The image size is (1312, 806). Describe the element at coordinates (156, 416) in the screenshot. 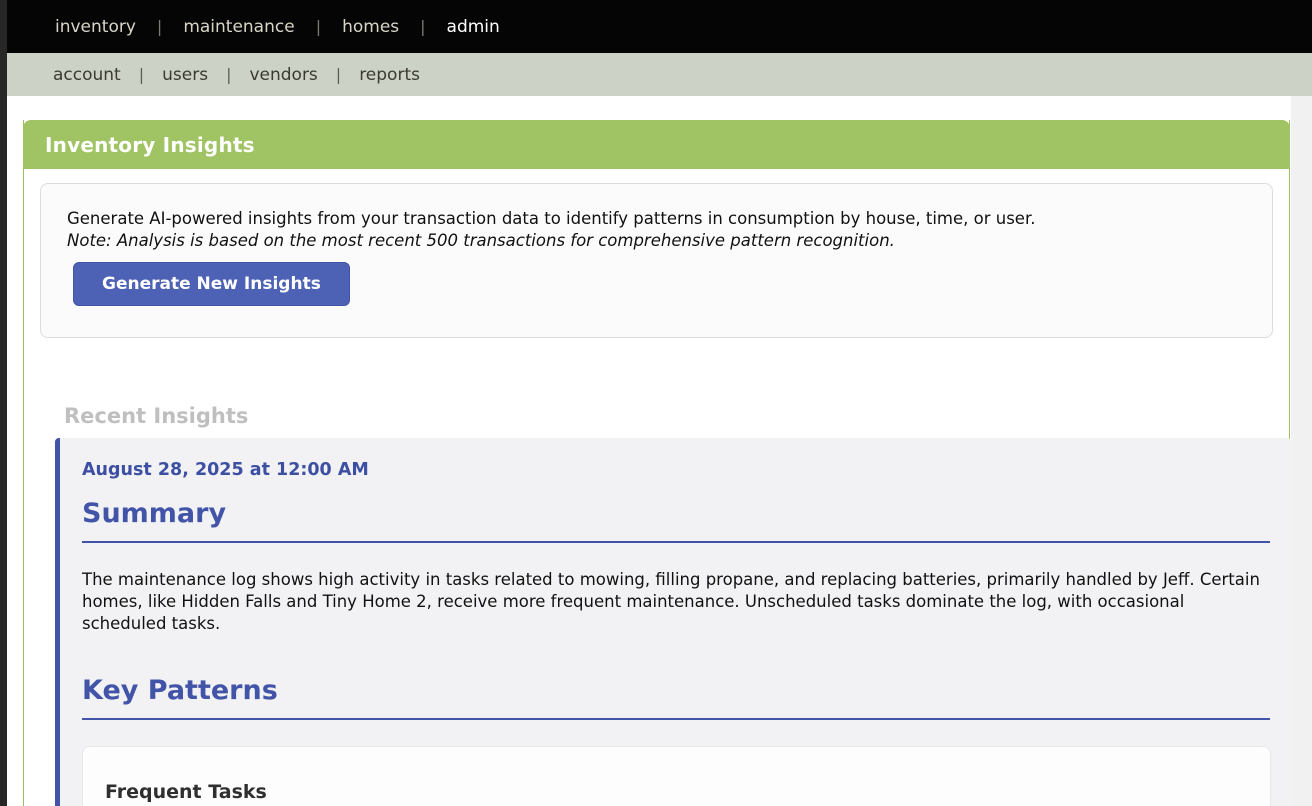

I see `recent-insights-heading: Recent Insights` at that location.